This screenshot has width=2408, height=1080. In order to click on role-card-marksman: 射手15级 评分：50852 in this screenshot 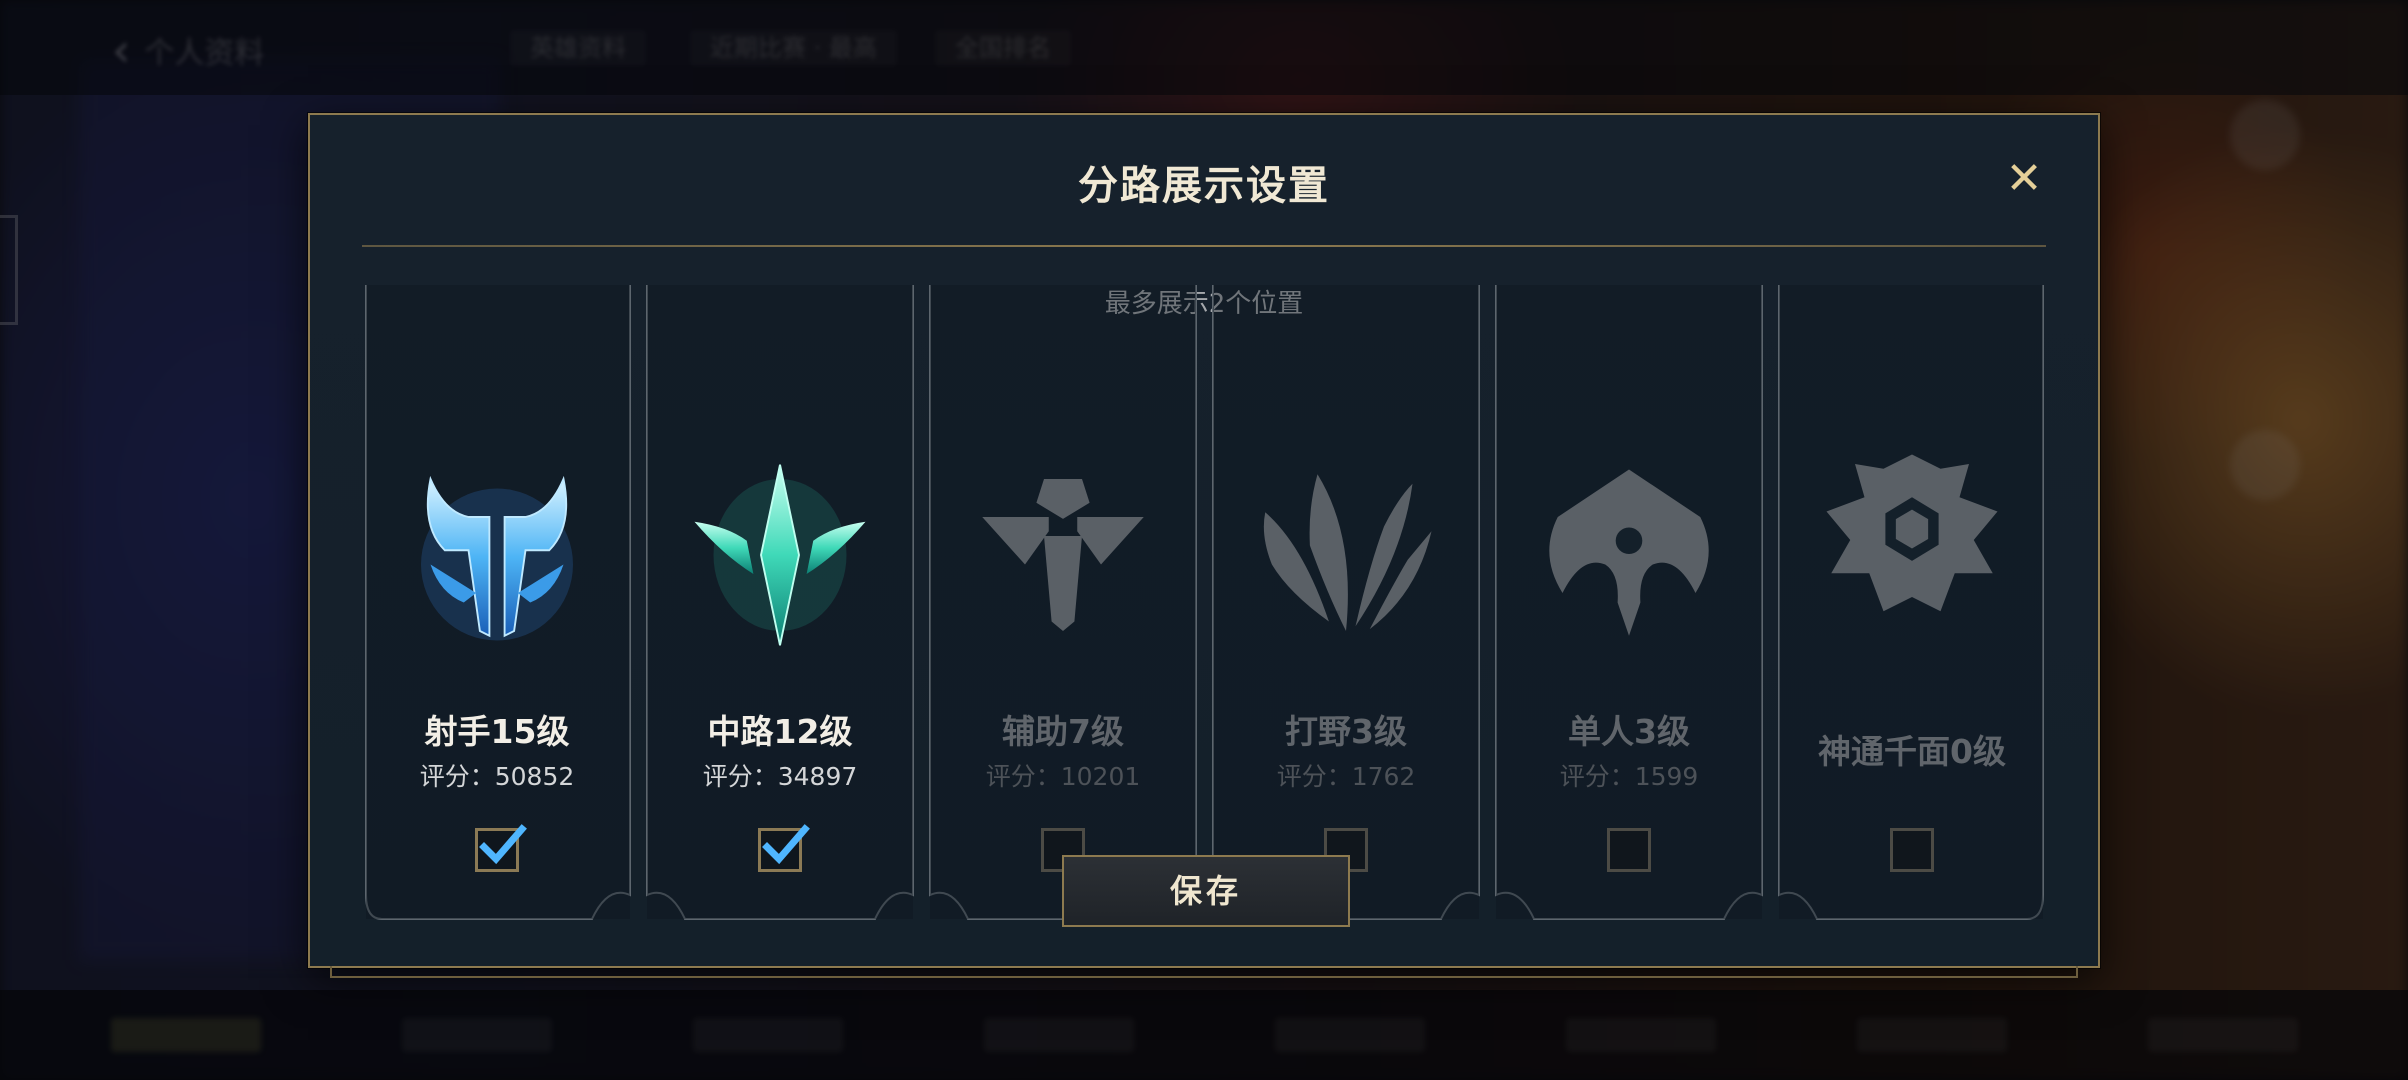, I will do `click(497, 596)`.